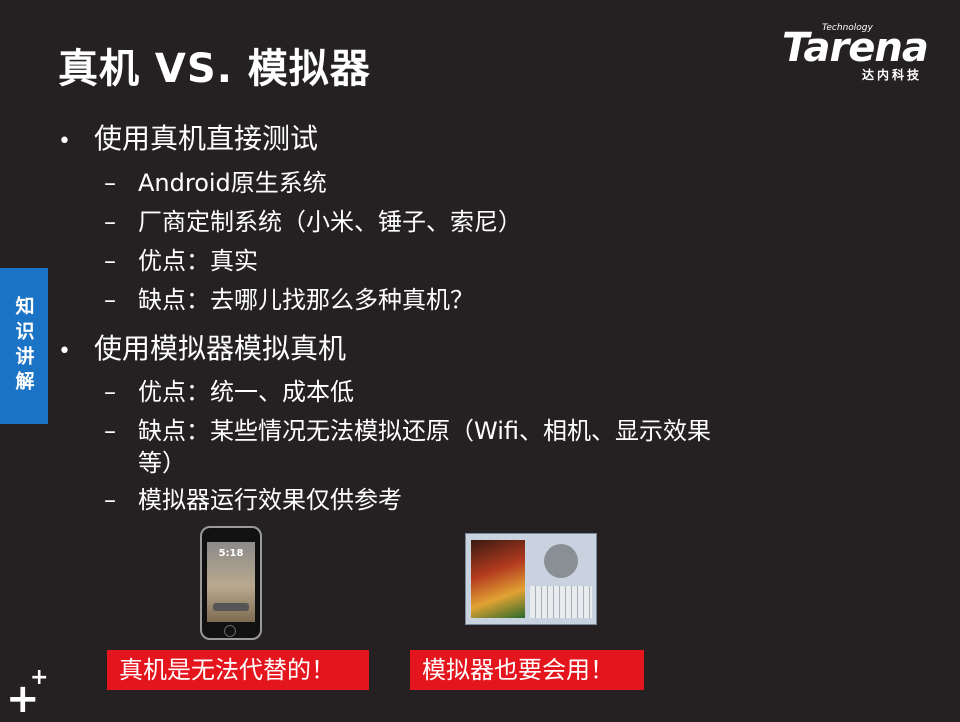 This screenshot has width=960, height=722. What do you see at coordinates (306, 300) in the screenshot?
I see `sub-item-text: 缺点：去哪儿找那么多种真机？` at bounding box center [306, 300].